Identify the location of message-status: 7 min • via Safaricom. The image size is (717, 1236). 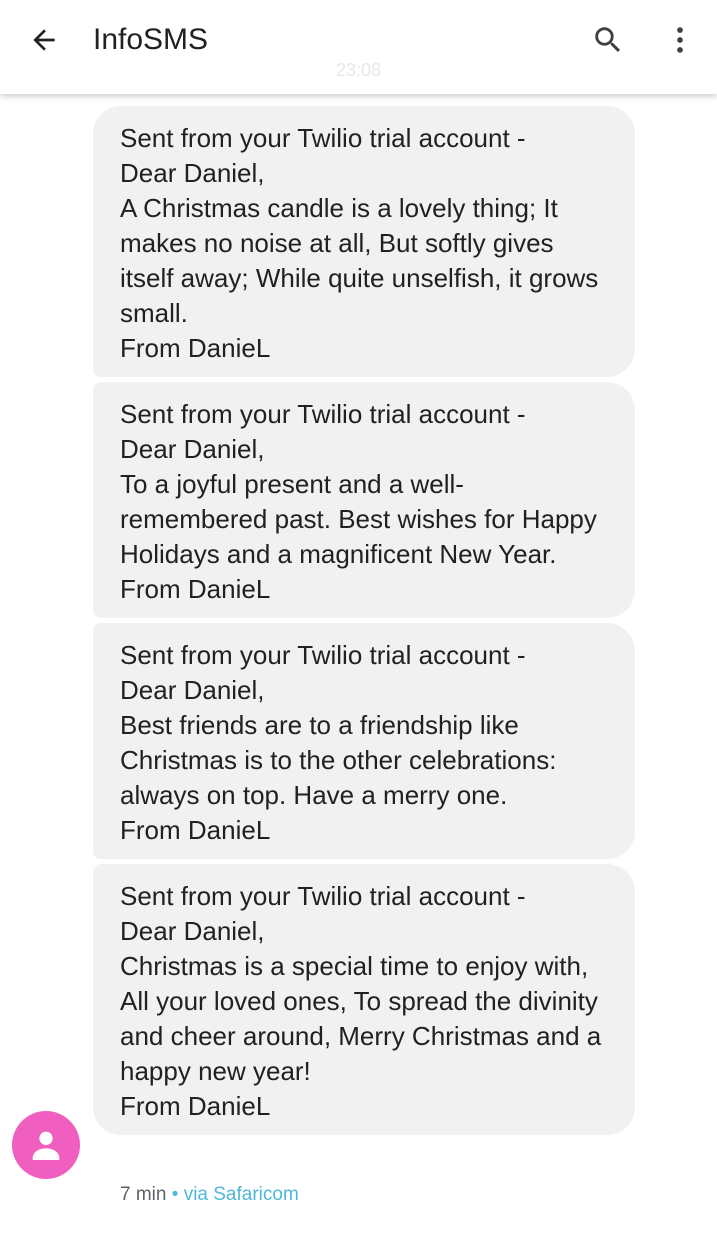
(209, 1195).